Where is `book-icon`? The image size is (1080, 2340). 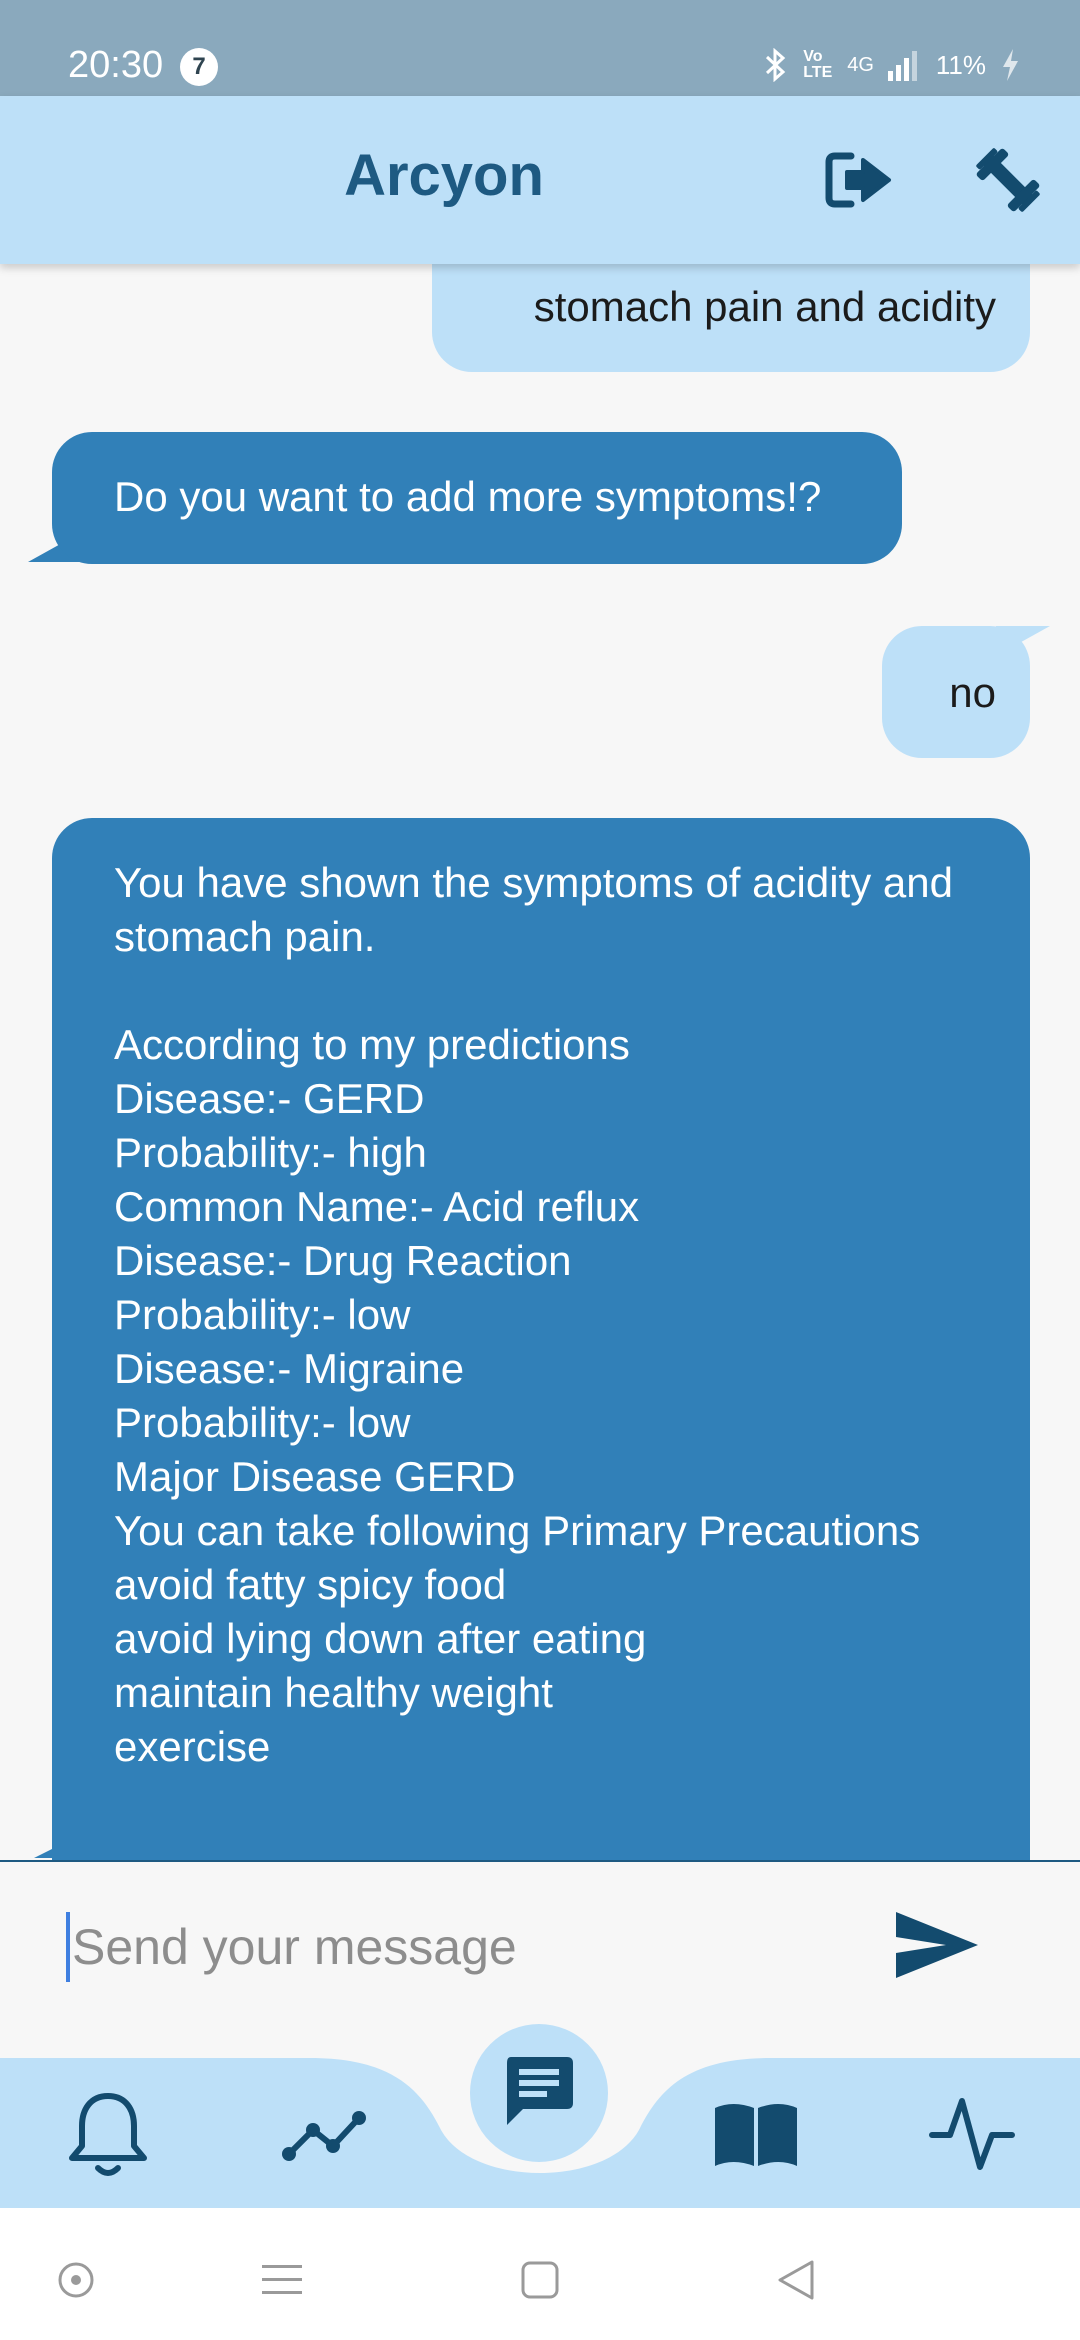
book-icon is located at coordinates (756, 2136).